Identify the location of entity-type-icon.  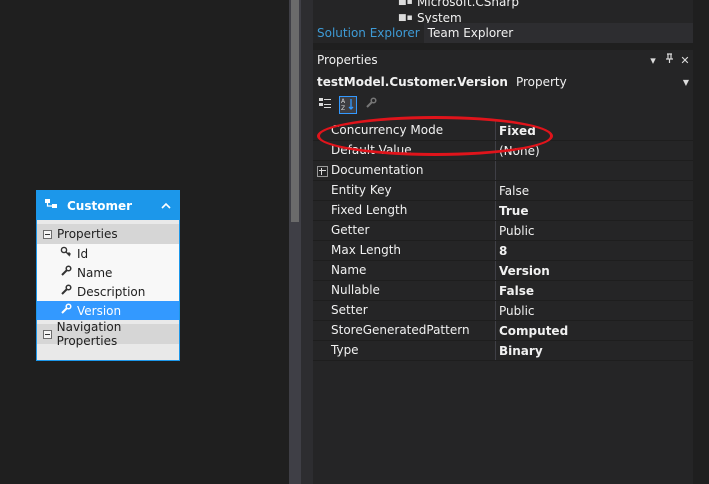
(51, 205).